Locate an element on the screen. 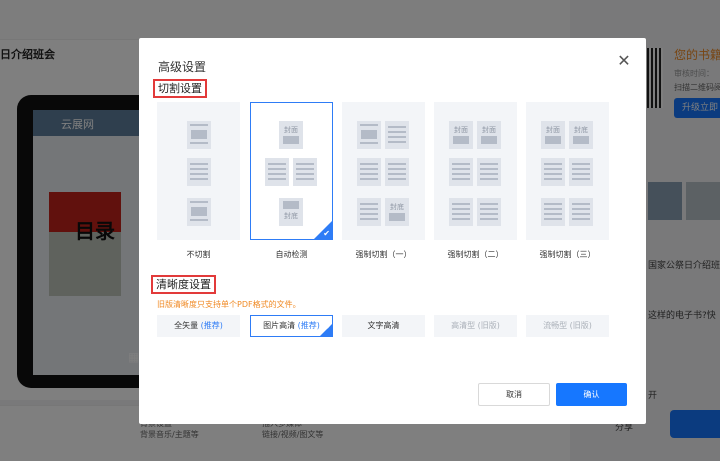 The height and width of the screenshot is (461, 720). quality-option-text-hd: 文字高清 is located at coordinates (383, 326).